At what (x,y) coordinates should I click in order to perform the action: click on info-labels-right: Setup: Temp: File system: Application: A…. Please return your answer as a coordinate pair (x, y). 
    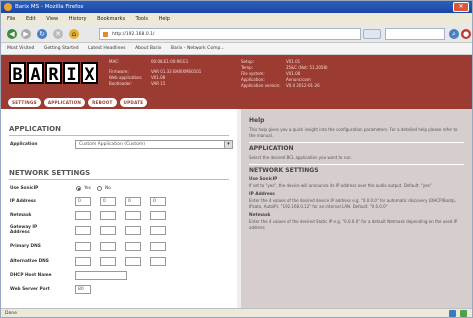
    Looking at the image, I should click on (261, 74).